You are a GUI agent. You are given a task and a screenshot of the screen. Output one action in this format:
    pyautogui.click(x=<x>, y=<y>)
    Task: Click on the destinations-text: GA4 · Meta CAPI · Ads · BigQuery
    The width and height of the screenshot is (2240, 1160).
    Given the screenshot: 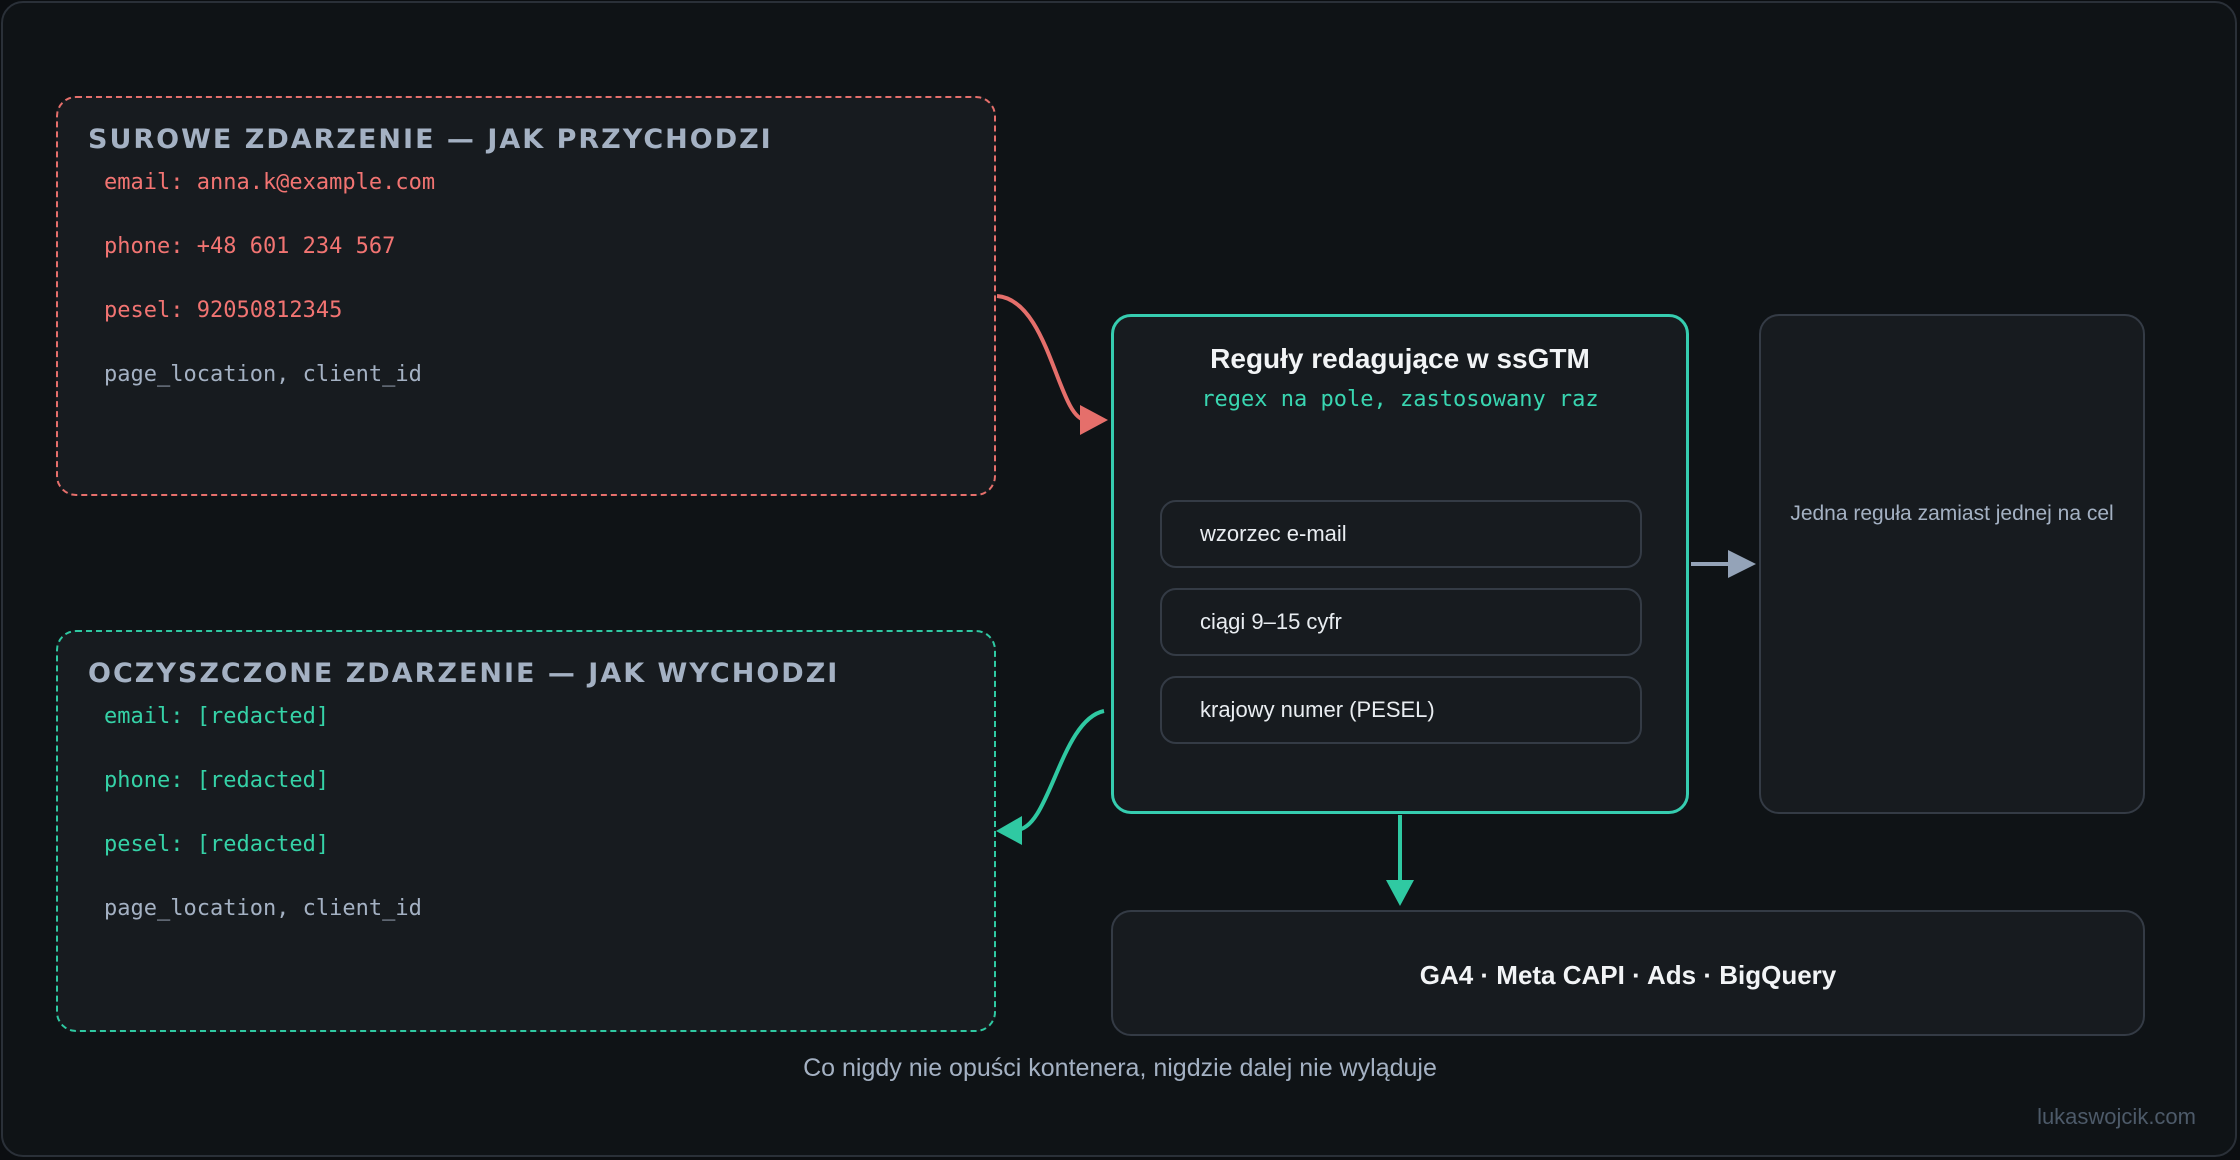 What is the action you would take?
    pyautogui.click(x=1628, y=975)
    